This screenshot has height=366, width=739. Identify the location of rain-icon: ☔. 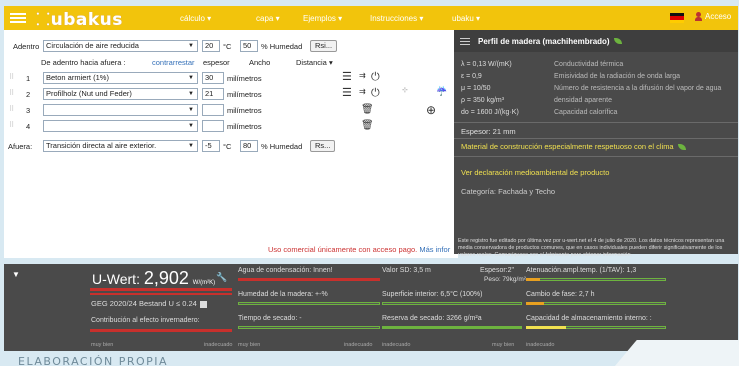
(441, 91).